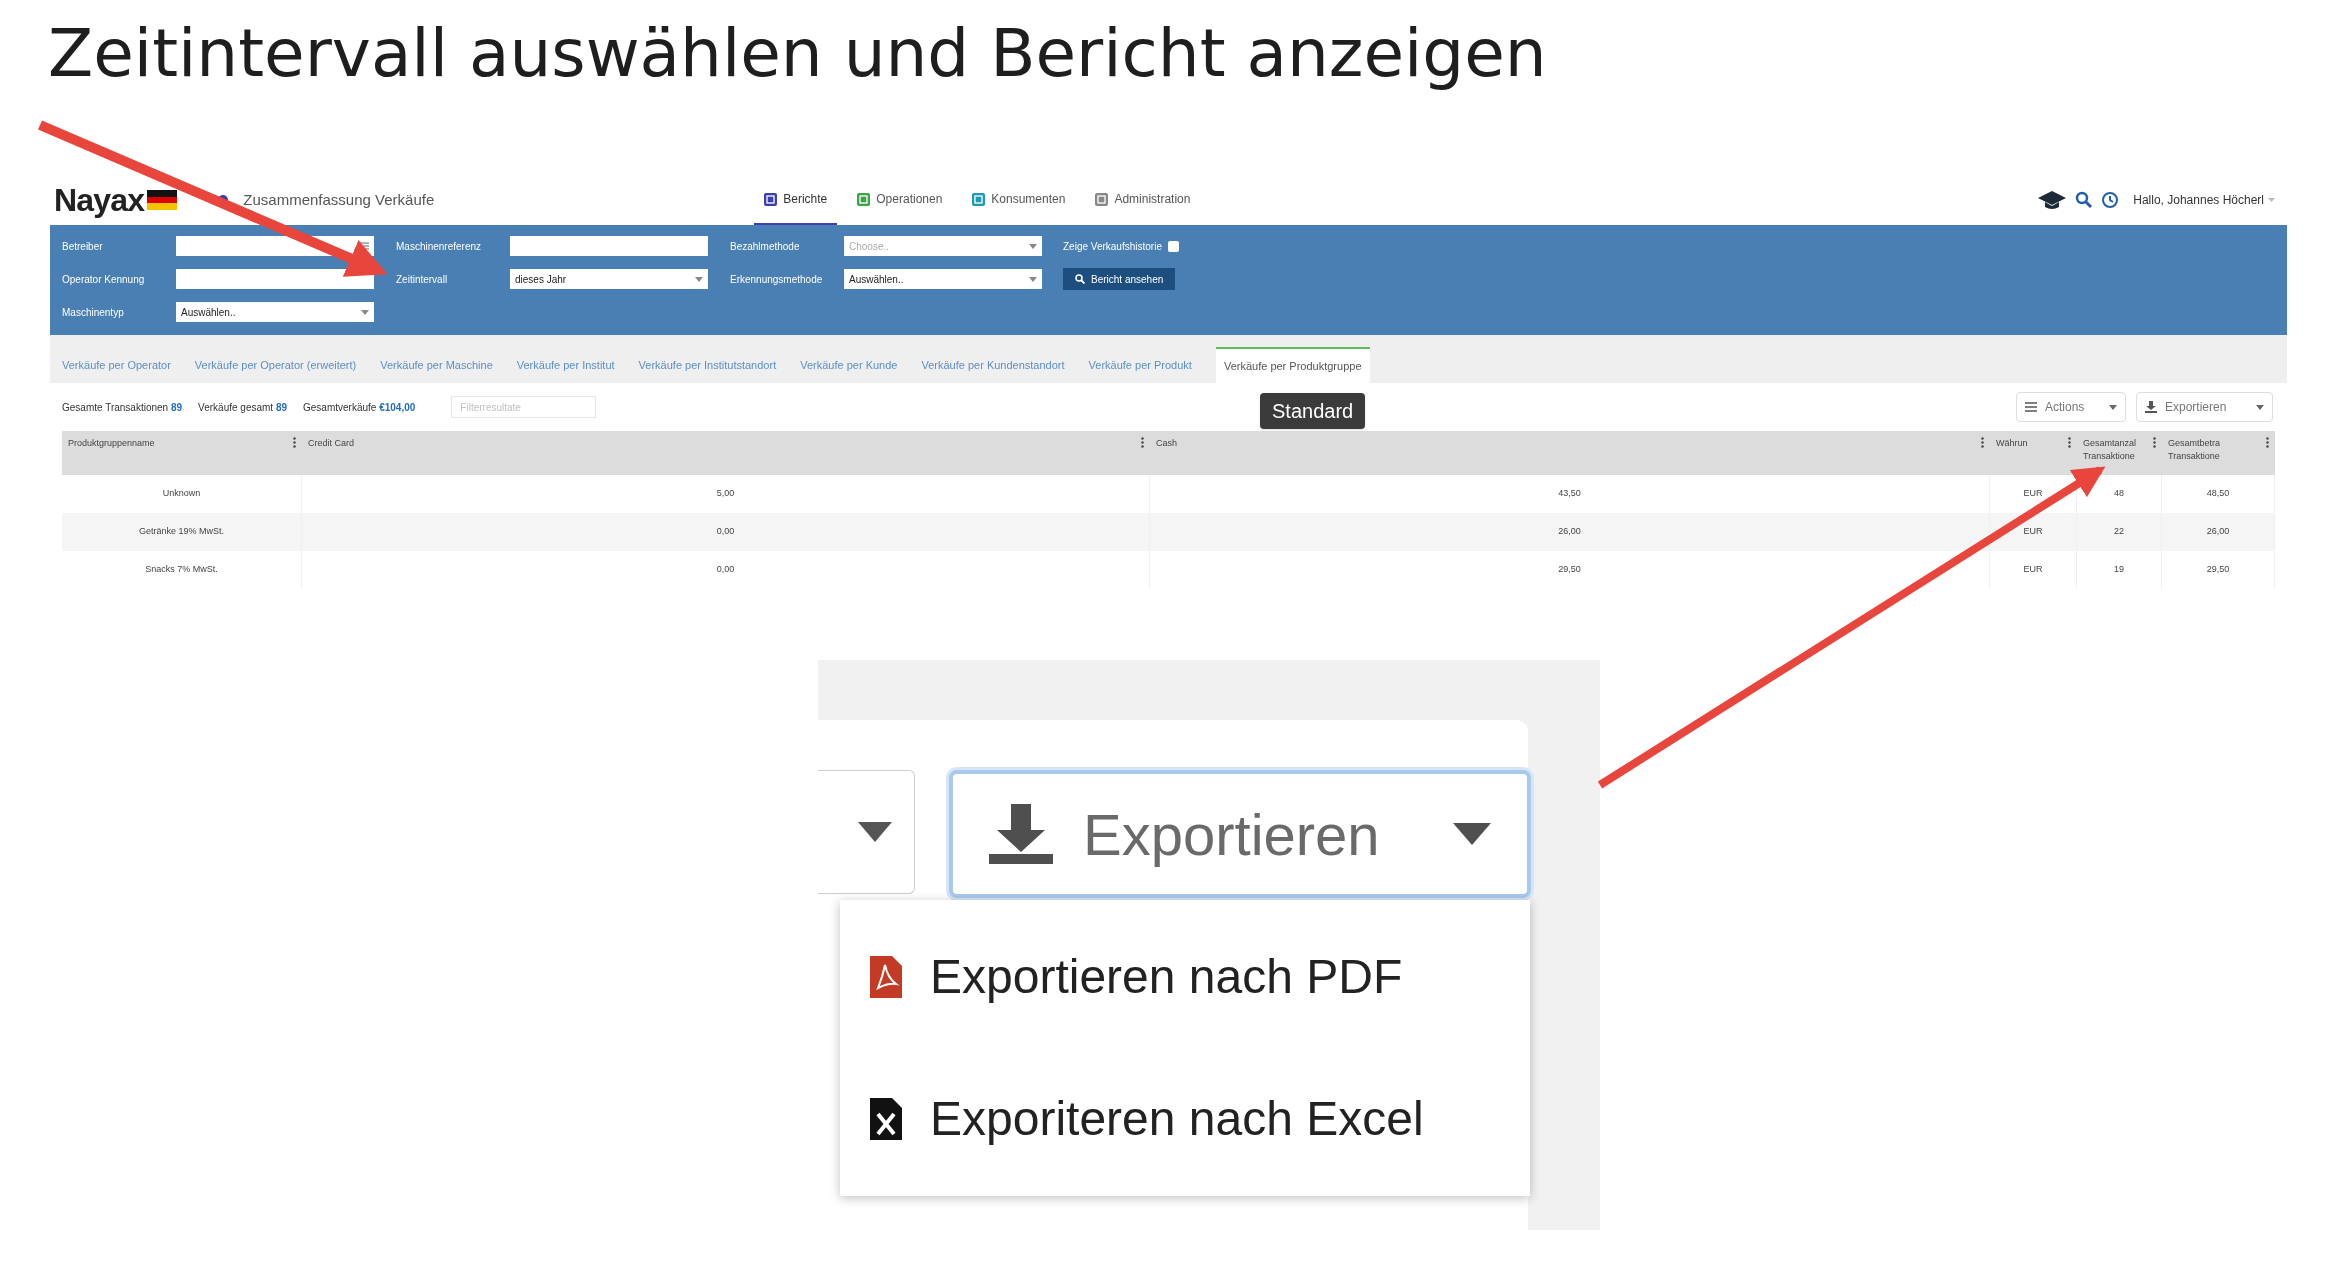 This screenshot has height=1278, width=2348. Describe the element at coordinates (2110, 200) in the screenshot. I see `clock-icon` at that location.